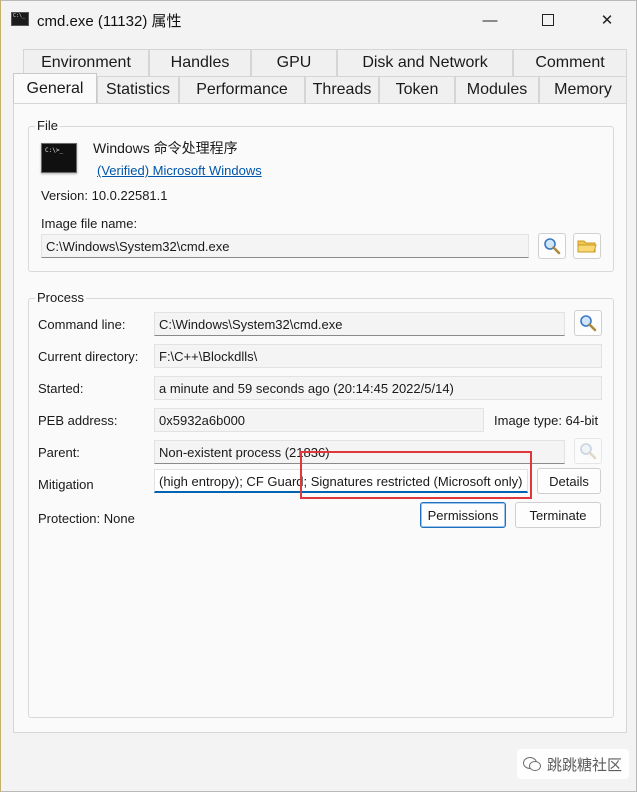  I want to click on tab-performance: Performance, so click(242, 89).